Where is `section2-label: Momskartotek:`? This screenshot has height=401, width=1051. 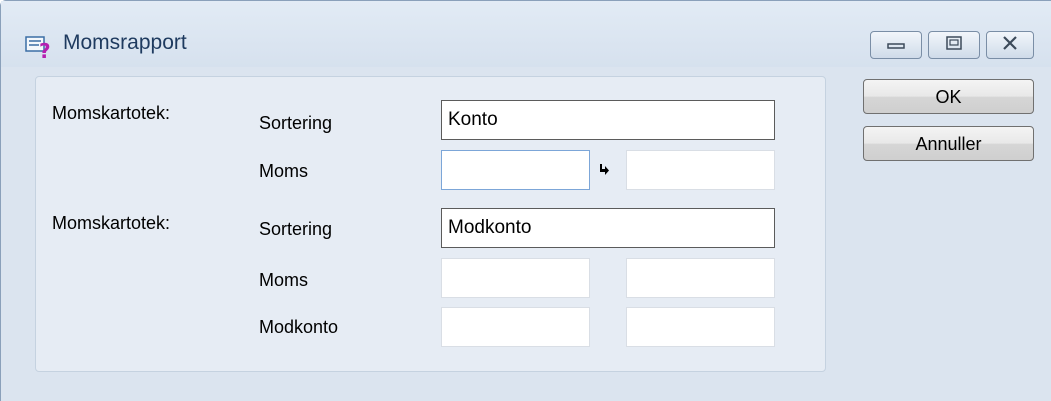
section2-label: Momskartotek: is located at coordinates (111, 223).